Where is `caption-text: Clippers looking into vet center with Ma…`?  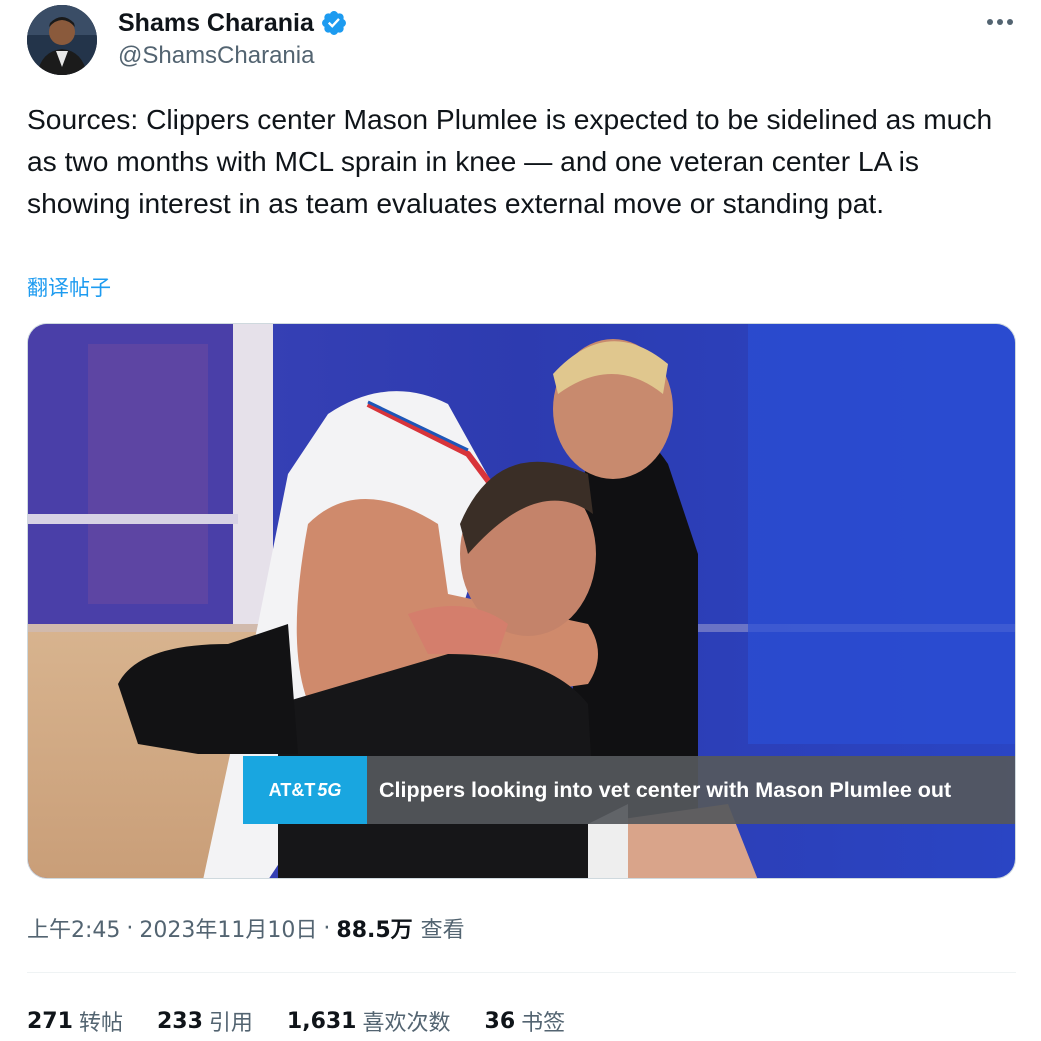
caption-text: Clippers looking into vet center with Ma… is located at coordinates (691, 790).